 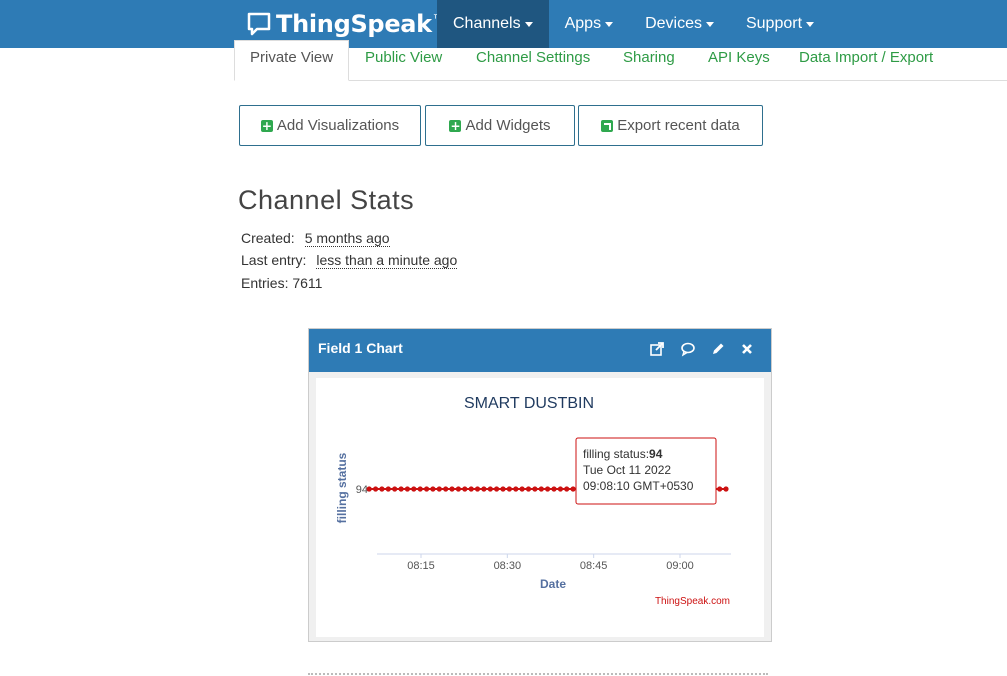 I want to click on chart-panel-title: Field 1 Chart, so click(x=360, y=348).